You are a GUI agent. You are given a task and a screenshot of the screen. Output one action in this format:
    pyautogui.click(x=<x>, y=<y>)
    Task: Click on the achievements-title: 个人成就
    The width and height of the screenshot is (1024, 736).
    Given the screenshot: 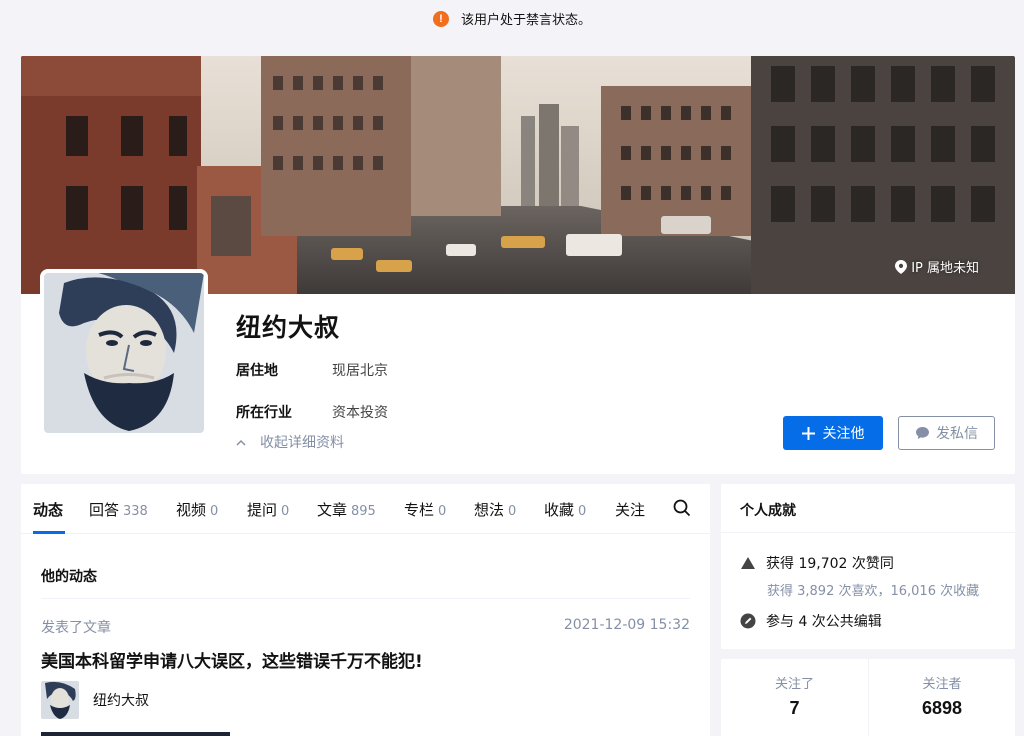 What is the action you would take?
    pyautogui.click(x=768, y=511)
    